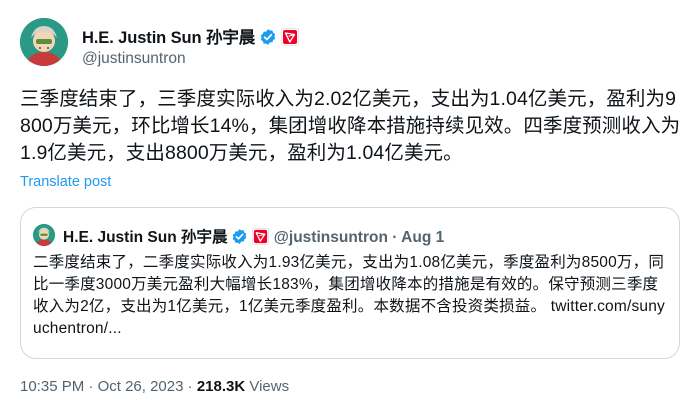 This screenshot has width=700, height=414. I want to click on quoted-display-name: H.E. Justin Sun 孙宇晨, so click(145, 237).